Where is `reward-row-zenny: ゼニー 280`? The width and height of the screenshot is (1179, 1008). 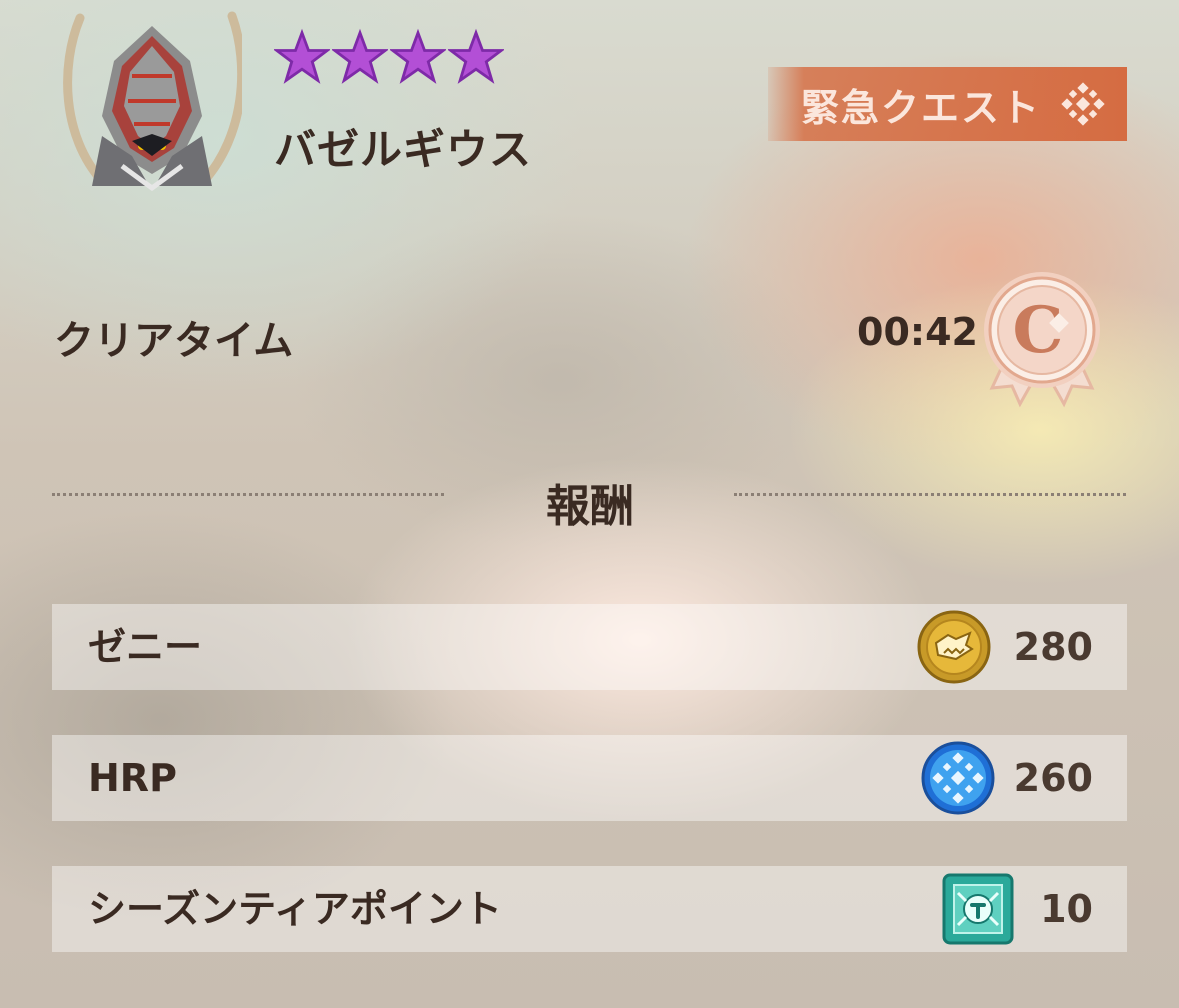 reward-row-zenny: ゼニー 280 is located at coordinates (589, 647).